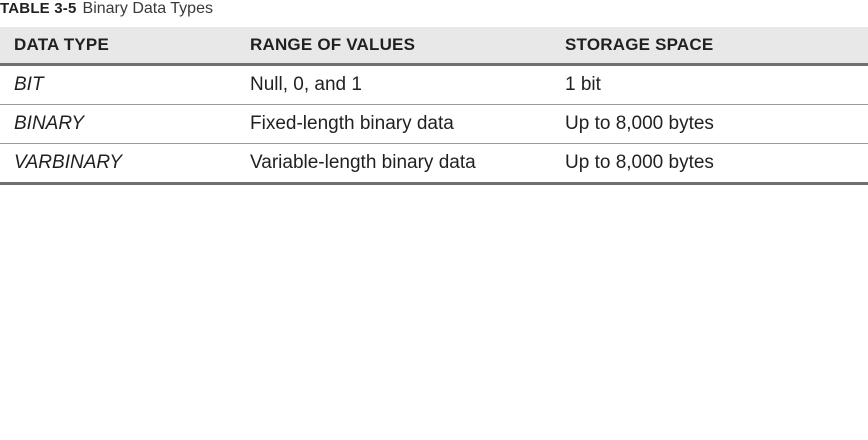  I want to click on header-data-type: DATA TYPE, so click(61, 44).